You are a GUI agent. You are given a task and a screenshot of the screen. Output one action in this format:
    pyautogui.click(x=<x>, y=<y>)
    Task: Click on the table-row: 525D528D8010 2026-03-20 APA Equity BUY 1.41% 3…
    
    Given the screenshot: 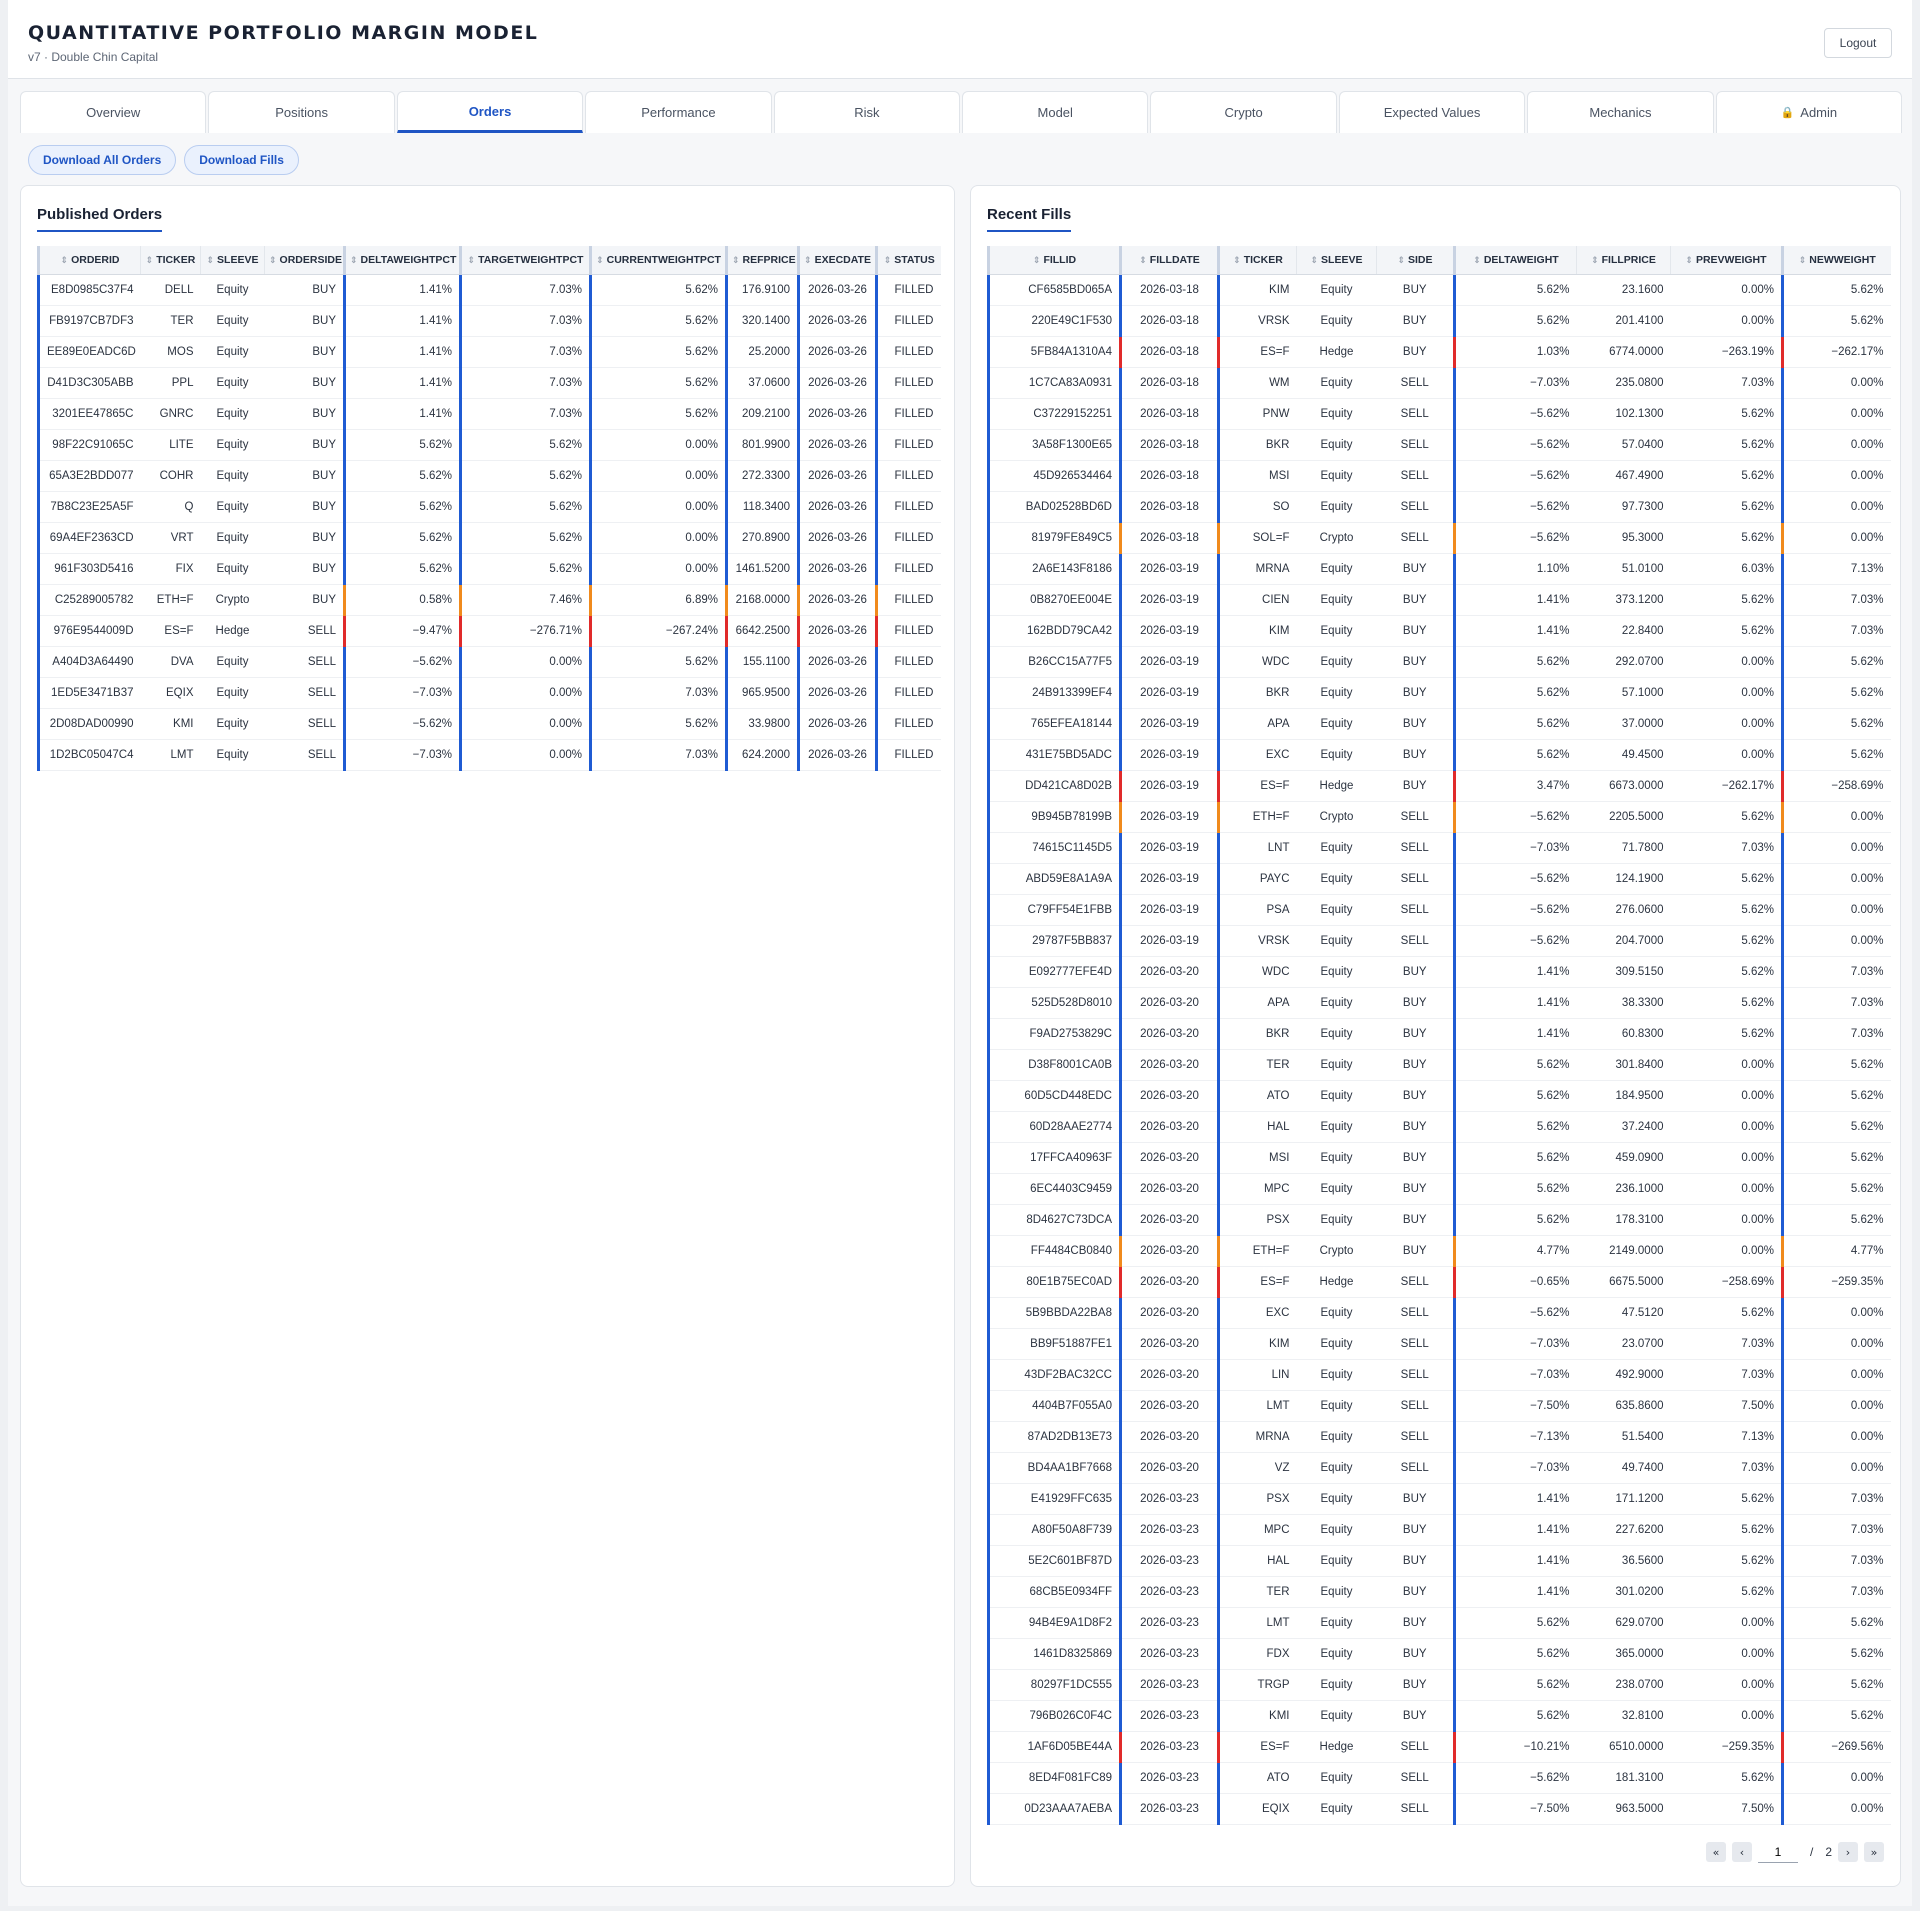 What is the action you would take?
    pyautogui.click(x=1439, y=1003)
    